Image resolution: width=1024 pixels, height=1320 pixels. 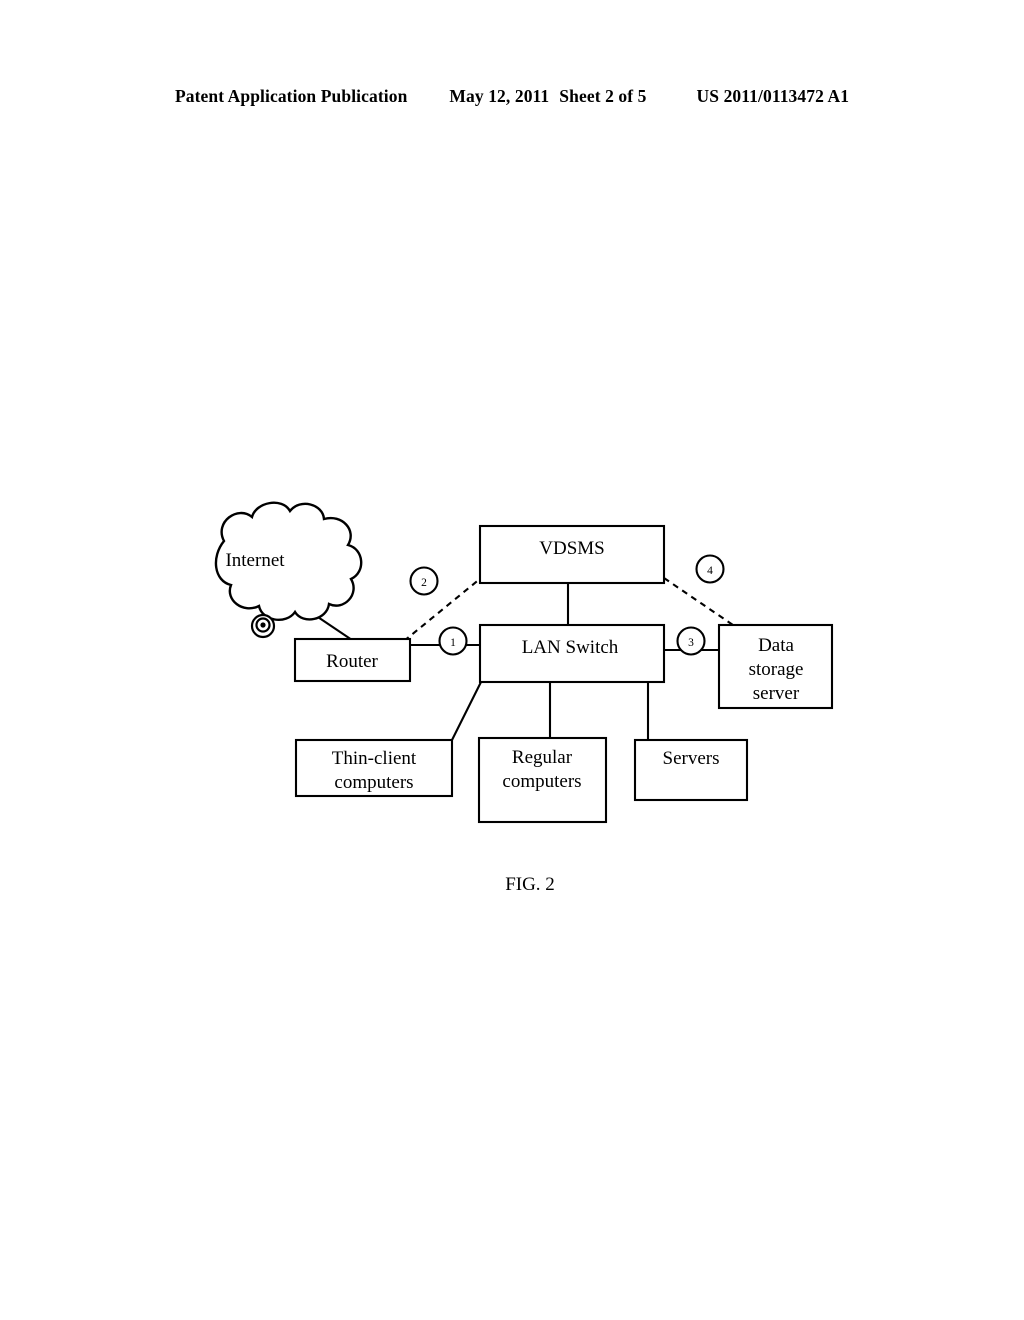 What do you see at coordinates (691, 770) in the screenshot?
I see `node-servers: Servers` at bounding box center [691, 770].